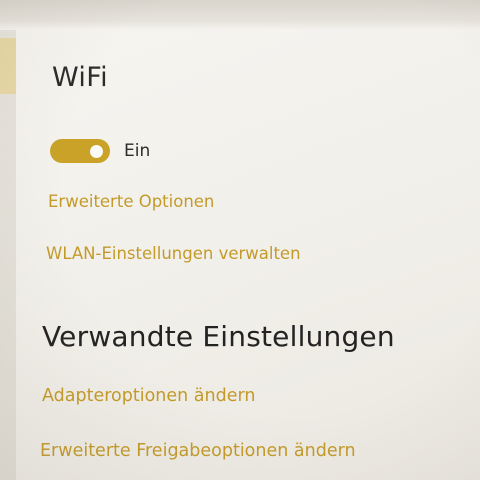  What do you see at coordinates (198, 451) in the screenshot?
I see `change-sharing-options-link: Erweiterte Freigabeoptionen ändern` at bounding box center [198, 451].